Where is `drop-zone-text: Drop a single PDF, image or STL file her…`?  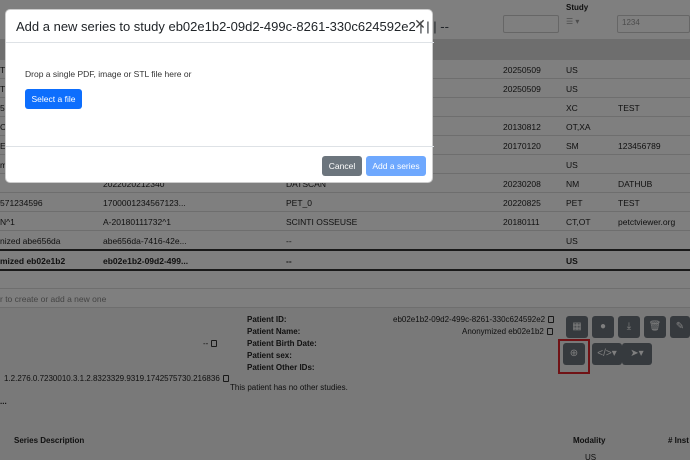 drop-zone-text: Drop a single PDF, image or STL file her… is located at coordinates (108, 74).